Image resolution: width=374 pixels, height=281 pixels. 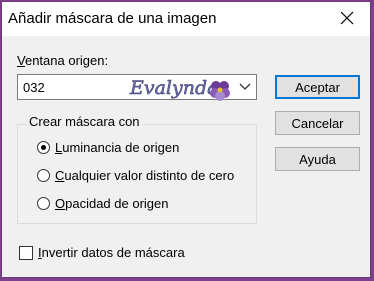 I want to click on close-button, so click(x=347, y=19).